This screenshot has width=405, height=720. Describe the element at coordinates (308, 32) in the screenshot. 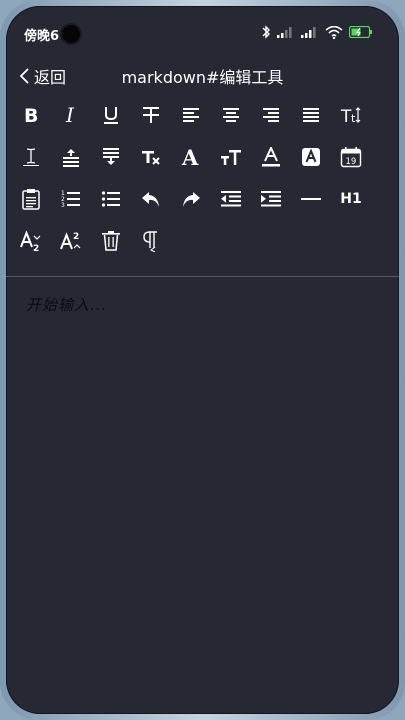

I see `signal-hd-icon` at that location.